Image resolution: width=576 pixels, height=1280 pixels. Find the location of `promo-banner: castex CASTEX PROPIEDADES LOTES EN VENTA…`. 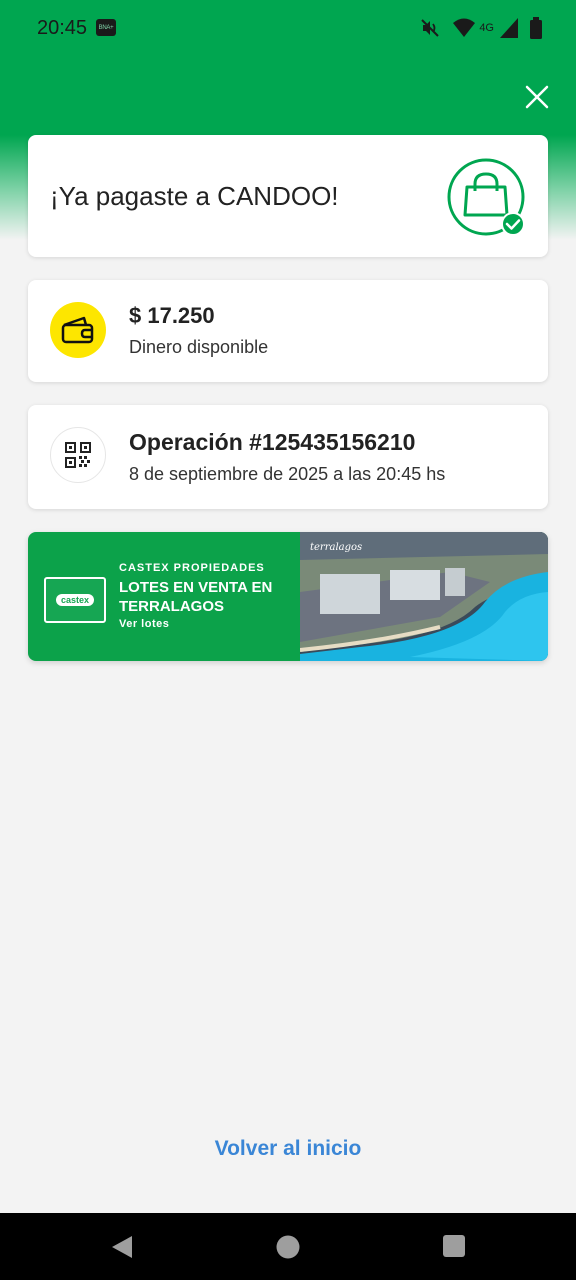

promo-banner: castex CASTEX PROPIEDADES LOTES EN VENTA… is located at coordinates (288, 596).